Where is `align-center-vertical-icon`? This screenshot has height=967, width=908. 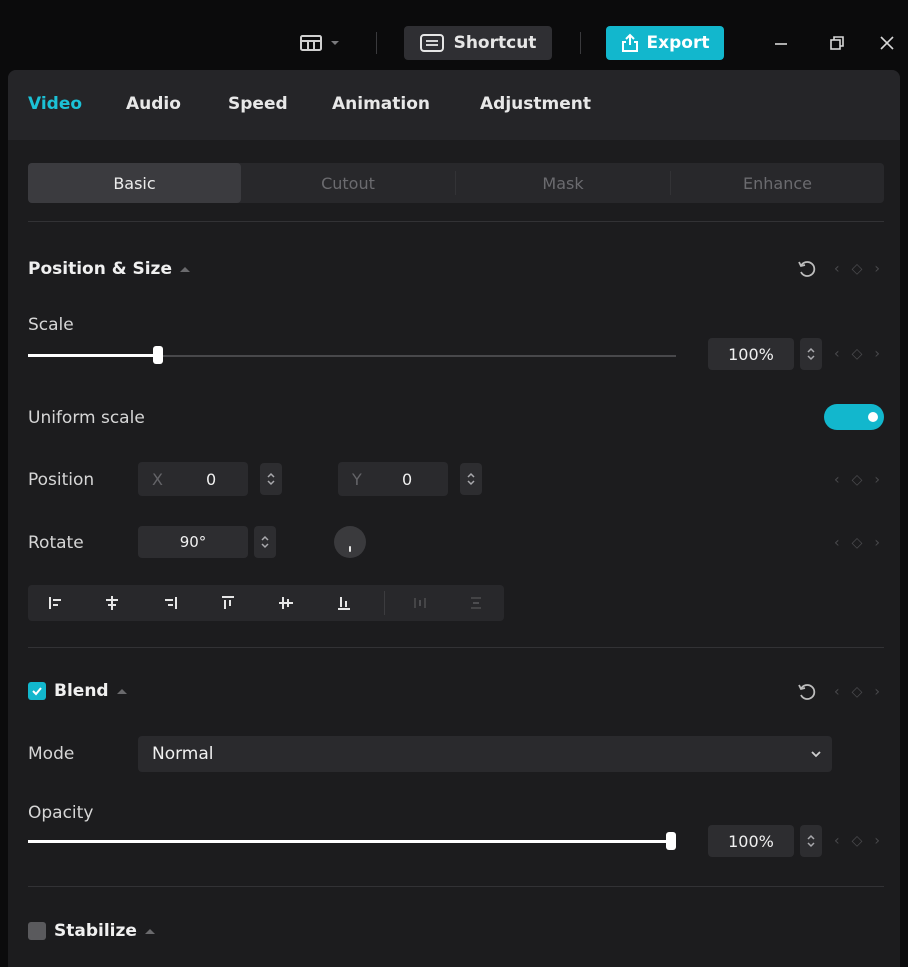
align-center-vertical-icon is located at coordinates (286, 603).